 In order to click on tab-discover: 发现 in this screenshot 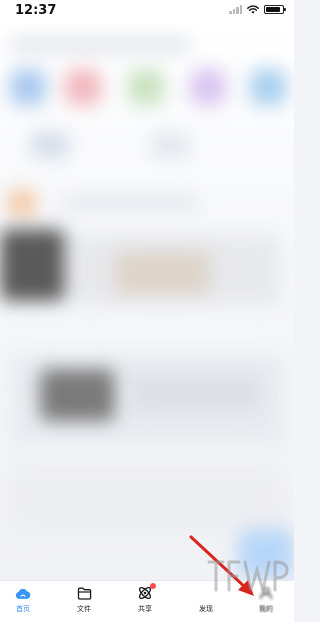, I will do `click(206, 603)`.